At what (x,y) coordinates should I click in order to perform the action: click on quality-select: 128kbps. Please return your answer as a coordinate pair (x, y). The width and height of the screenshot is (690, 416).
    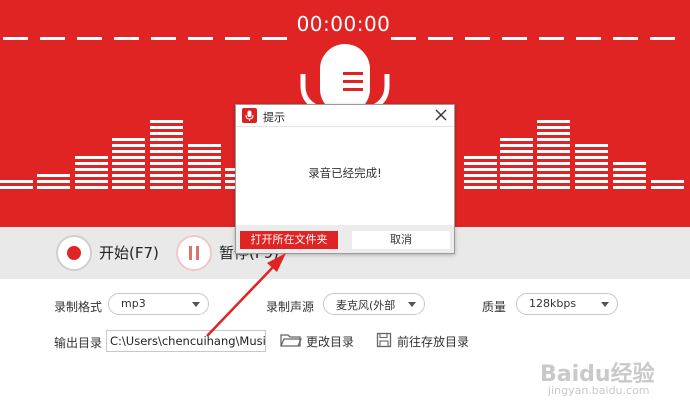
    Looking at the image, I should click on (567, 304).